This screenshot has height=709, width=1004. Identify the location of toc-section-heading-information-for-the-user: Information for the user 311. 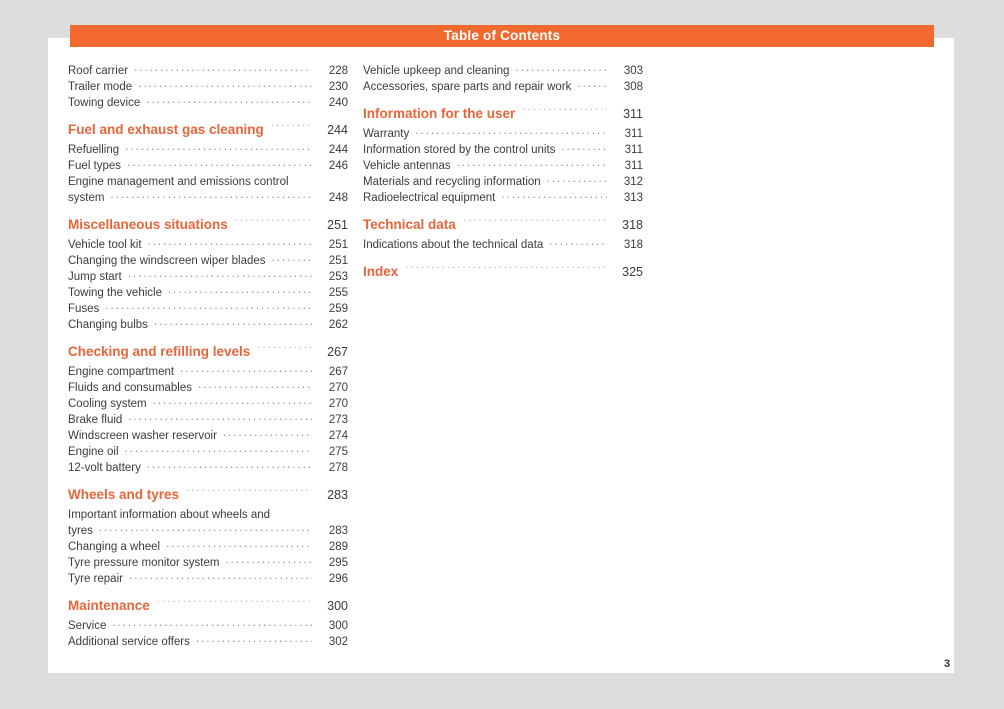
(503, 114).